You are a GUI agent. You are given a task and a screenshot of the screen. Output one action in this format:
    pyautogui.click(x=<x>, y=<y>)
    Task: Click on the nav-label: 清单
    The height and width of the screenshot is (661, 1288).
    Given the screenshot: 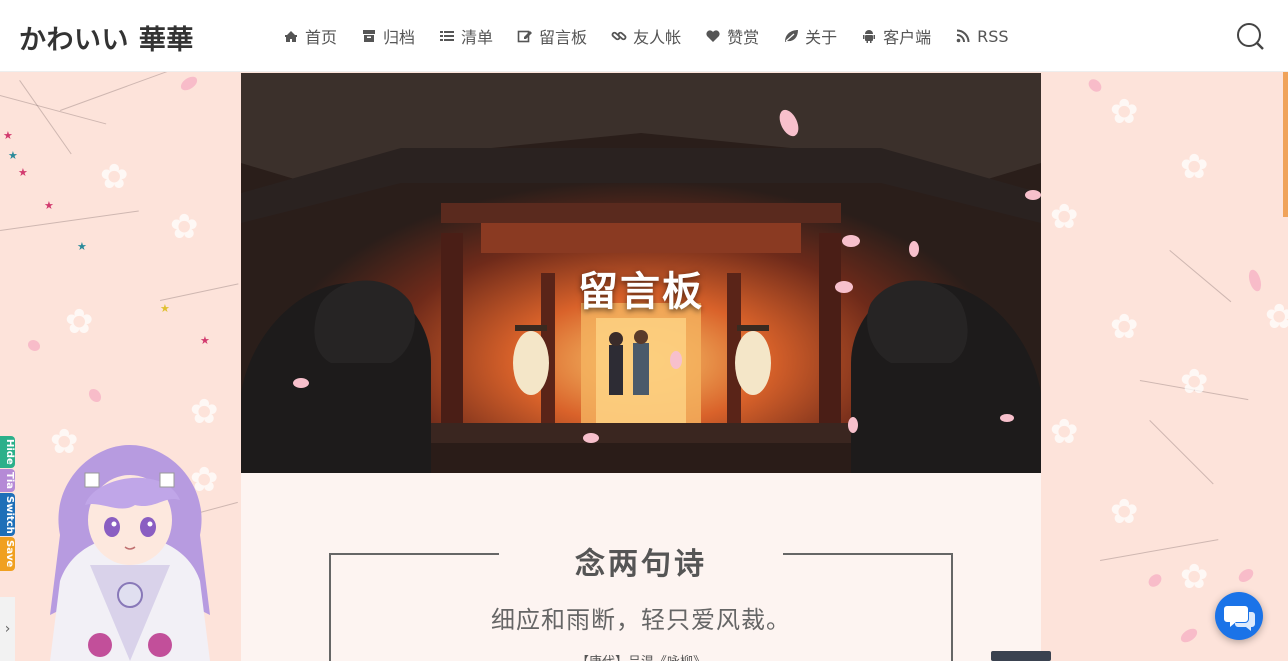 What is the action you would take?
    pyautogui.click(x=477, y=37)
    